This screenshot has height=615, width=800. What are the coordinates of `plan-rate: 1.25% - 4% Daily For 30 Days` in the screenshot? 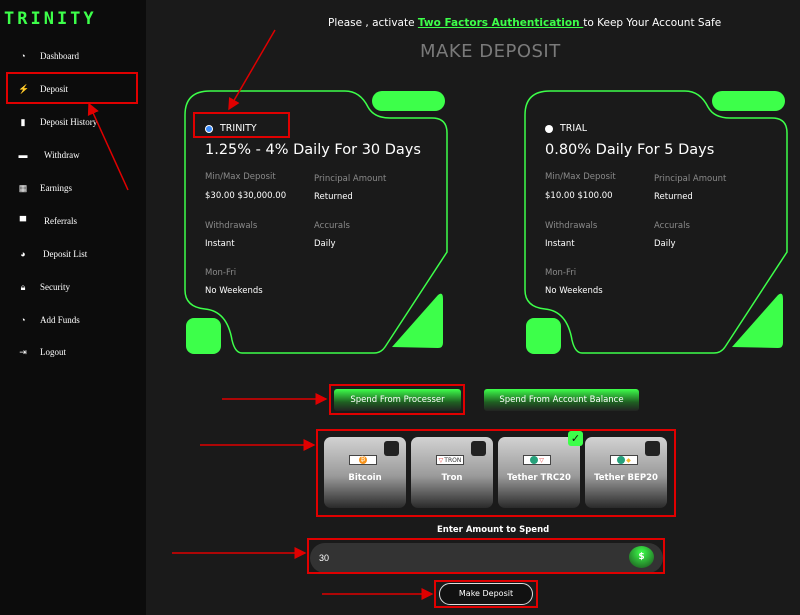 It's located at (313, 150).